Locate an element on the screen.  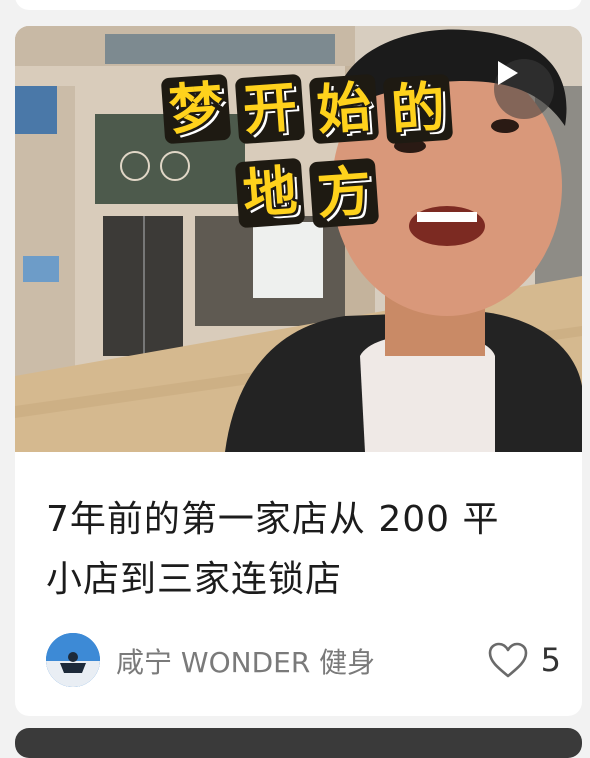
like-count: 5 is located at coordinates (550, 660).